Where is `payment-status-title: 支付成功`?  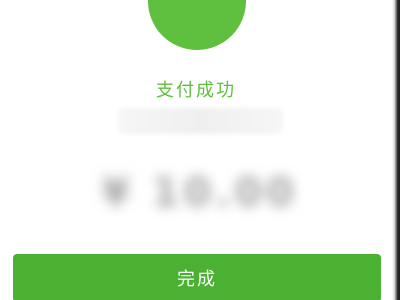
payment-status-title: 支付成功 is located at coordinates (196, 90).